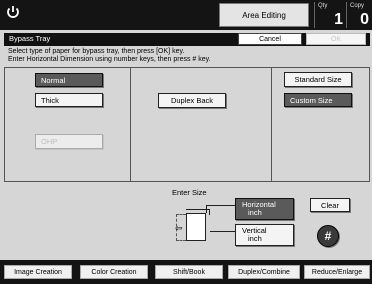 The width and height of the screenshot is (372, 284). What do you see at coordinates (189, 272) in the screenshot?
I see `tab-shift-book: Shift/Book` at bounding box center [189, 272].